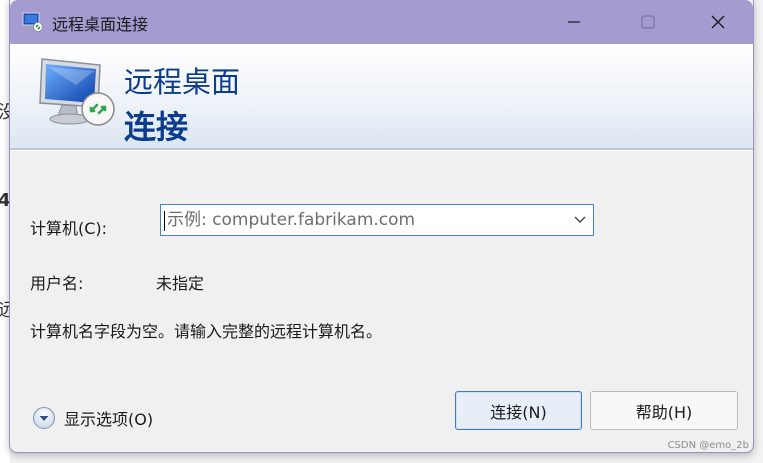 This screenshot has width=763, height=463. Describe the element at coordinates (758, 231) in the screenshot. I see `background-window-right` at that location.